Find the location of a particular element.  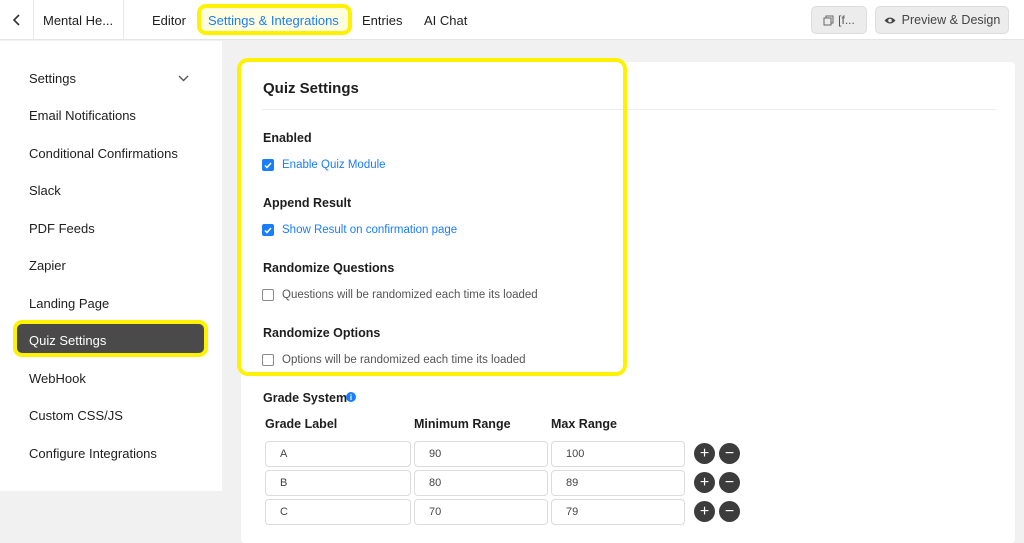

sidebar-item-pdf-feeds: PDF Feeds is located at coordinates (62, 229).